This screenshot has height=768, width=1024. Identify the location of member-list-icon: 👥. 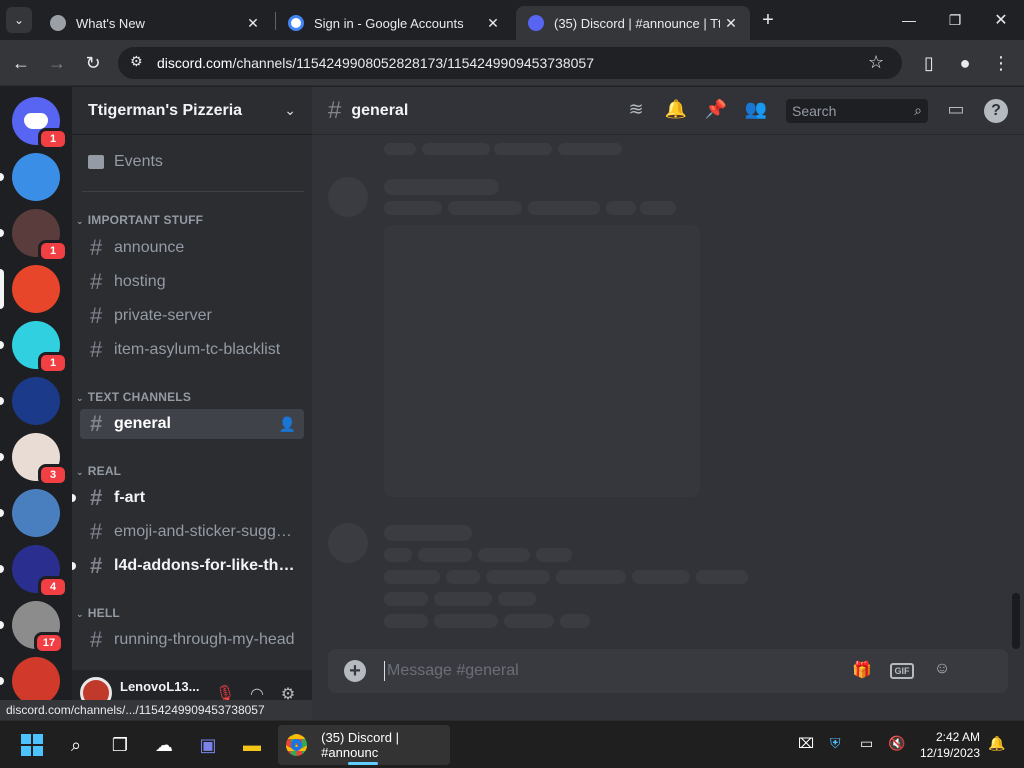
(756, 111).